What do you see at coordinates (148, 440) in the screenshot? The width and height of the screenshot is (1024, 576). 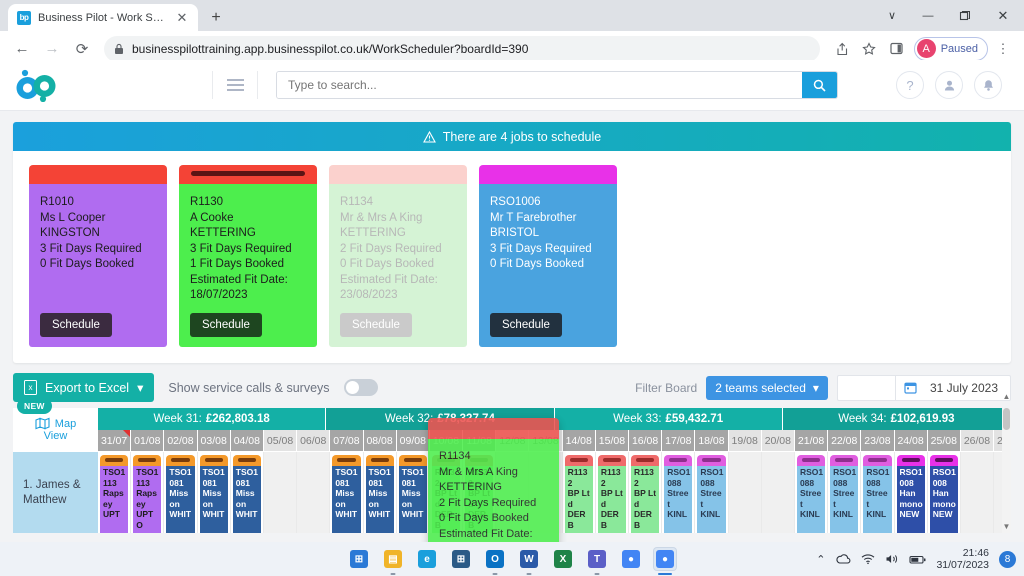 I see `day-header-cell: 01/08` at bounding box center [148, 440].